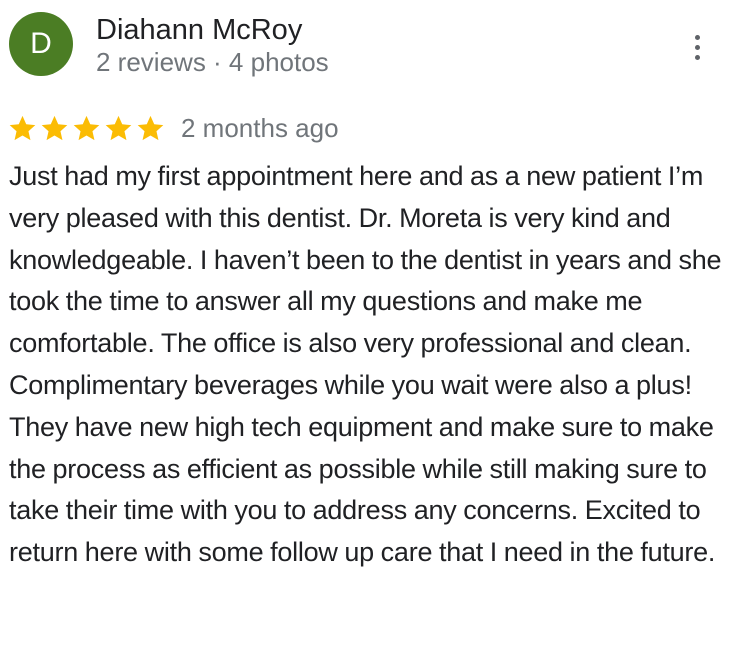 This screenshot has width=740, height=672. I want to click on review-date: 2 months ago, so click(260, 128).